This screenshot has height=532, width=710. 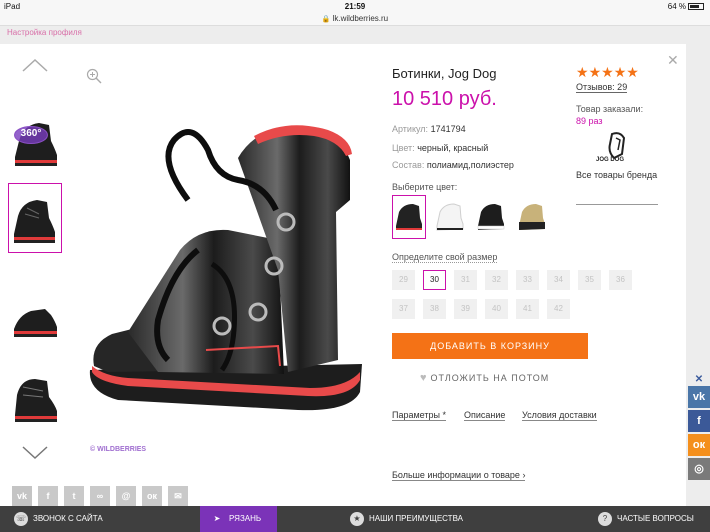 I want to click on add-to-cart-button: ДОБАВИТЬ В КОРЗИНУ, so click(x=490, y=346).